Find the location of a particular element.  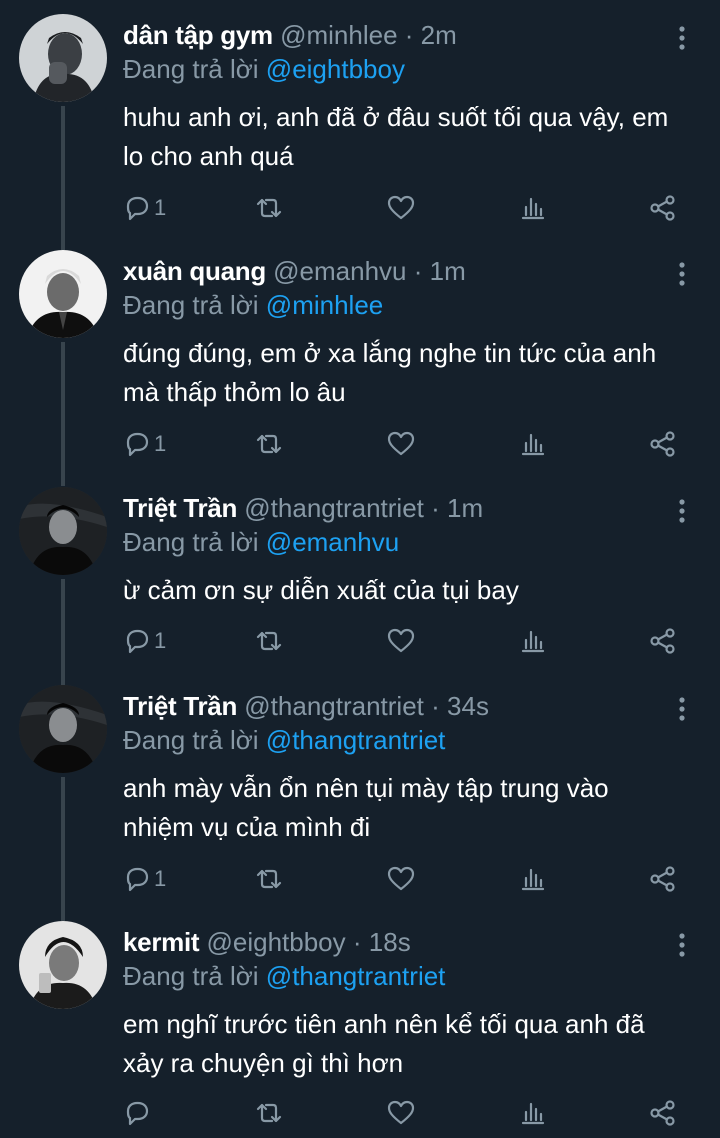

replying-to: Đang trả lời @emanhvu is located at coordinates (261, 542).